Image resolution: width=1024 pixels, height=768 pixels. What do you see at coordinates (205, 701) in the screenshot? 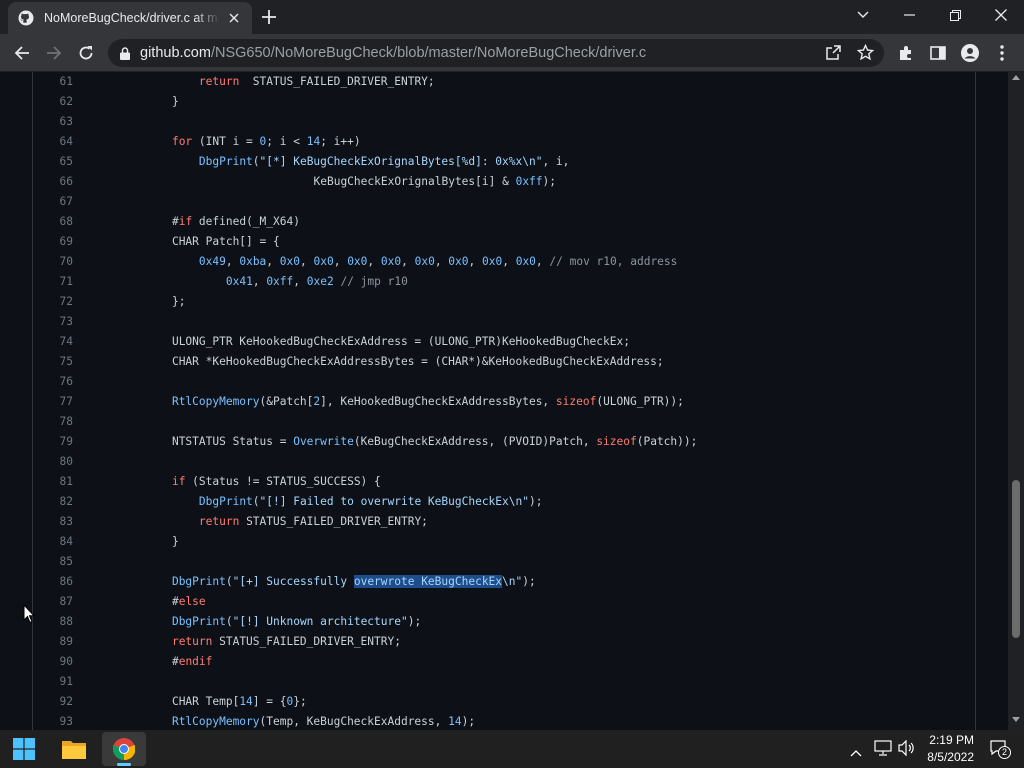
I see `code-token: CHAR Temp[` at bounding box center [205, 701].